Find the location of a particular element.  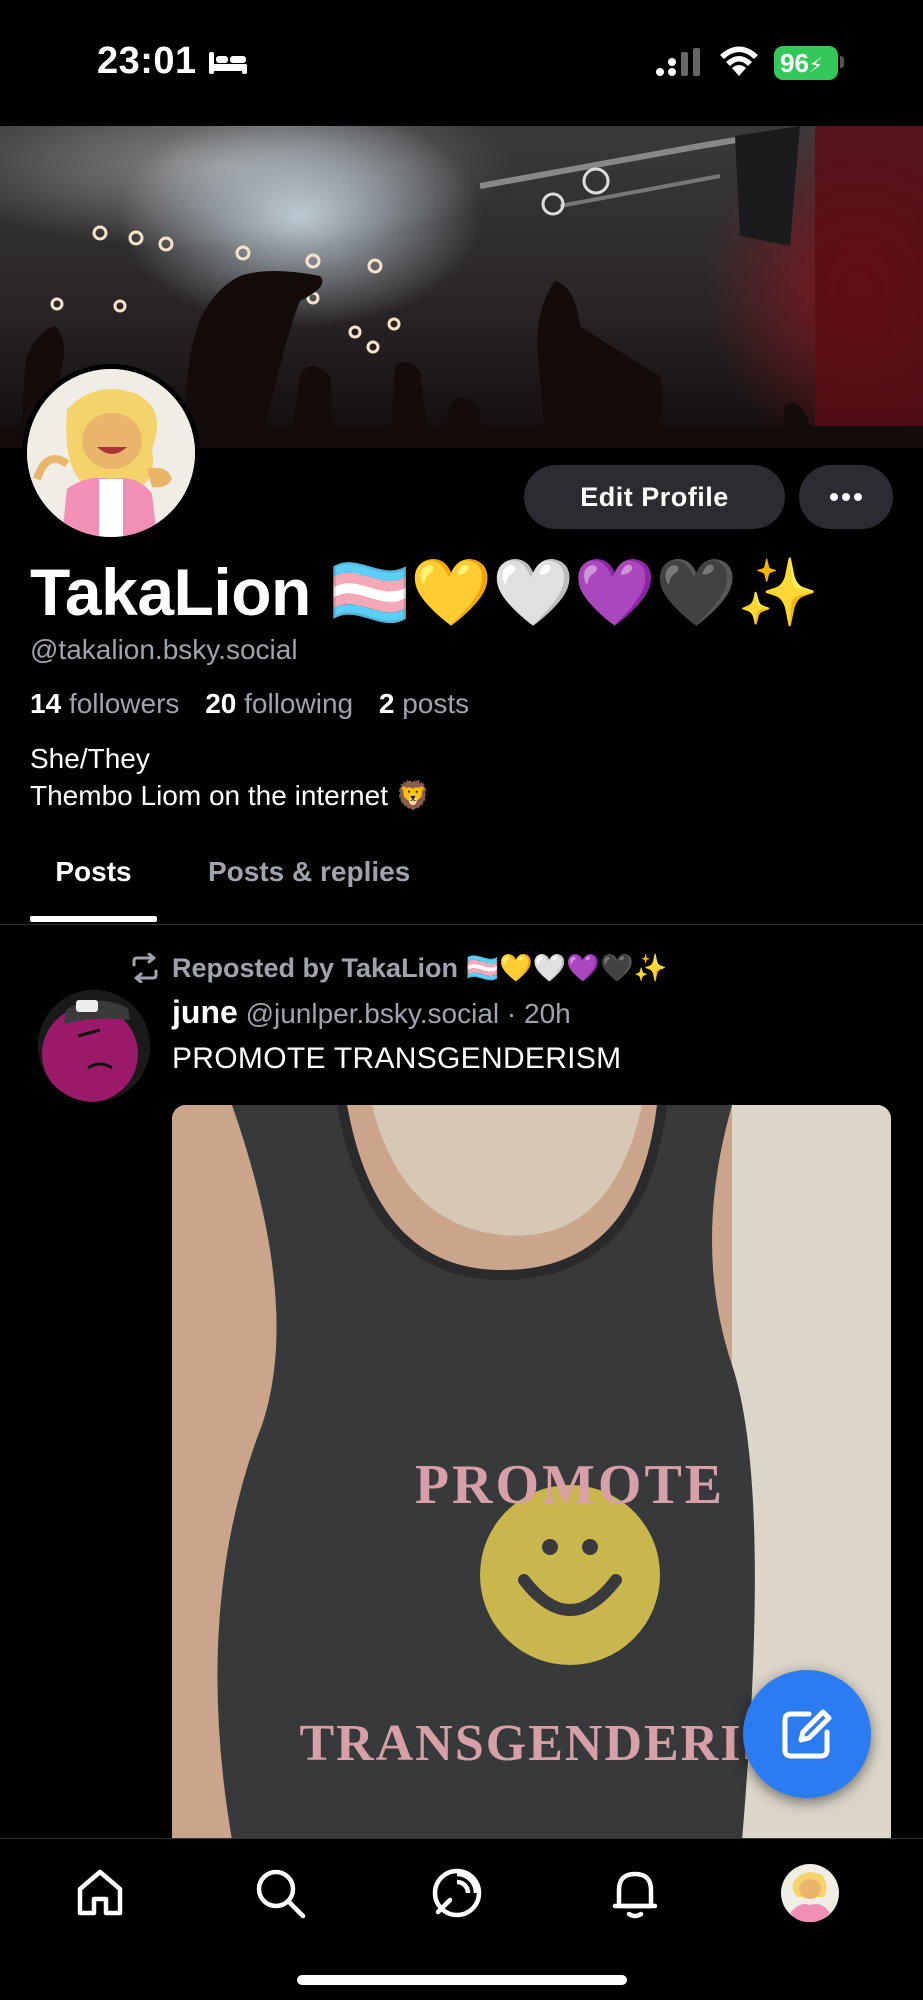

repost-attribution: Reposted by TakaLion 🏳️‍⚧️💛🤍💜🖤✨ is located at coordinates (397, 968).